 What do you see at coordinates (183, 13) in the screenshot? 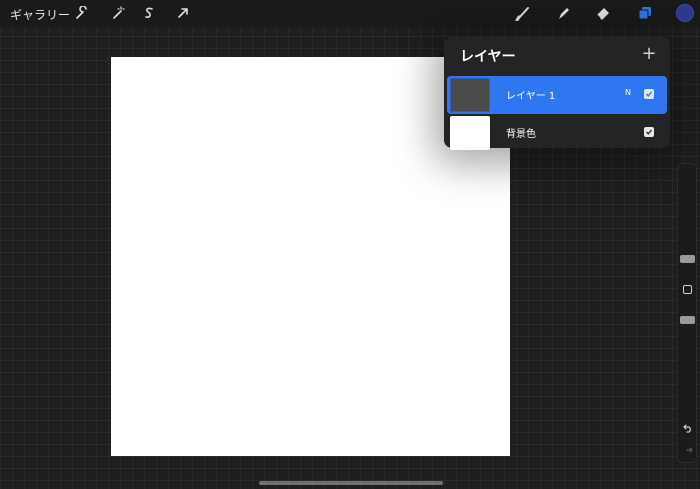
I see `transform-arrow-icon` at bounding box center [183, 13].